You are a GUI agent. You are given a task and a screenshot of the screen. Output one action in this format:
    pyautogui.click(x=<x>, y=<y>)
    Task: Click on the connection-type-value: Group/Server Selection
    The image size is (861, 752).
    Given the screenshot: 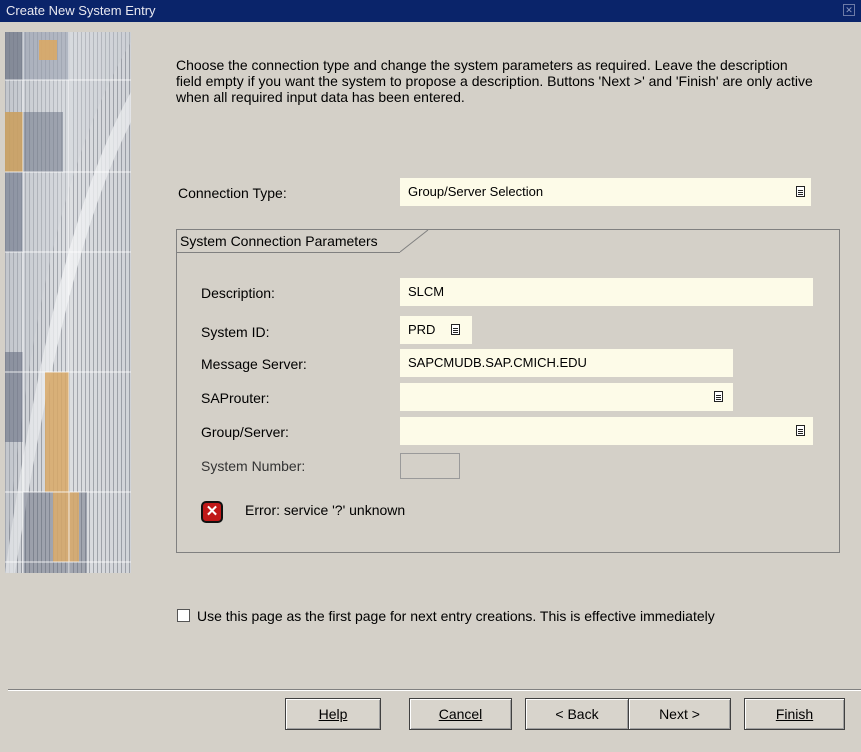 What is the action you would take?
    pyautogui.click(x=476, y=191)
    